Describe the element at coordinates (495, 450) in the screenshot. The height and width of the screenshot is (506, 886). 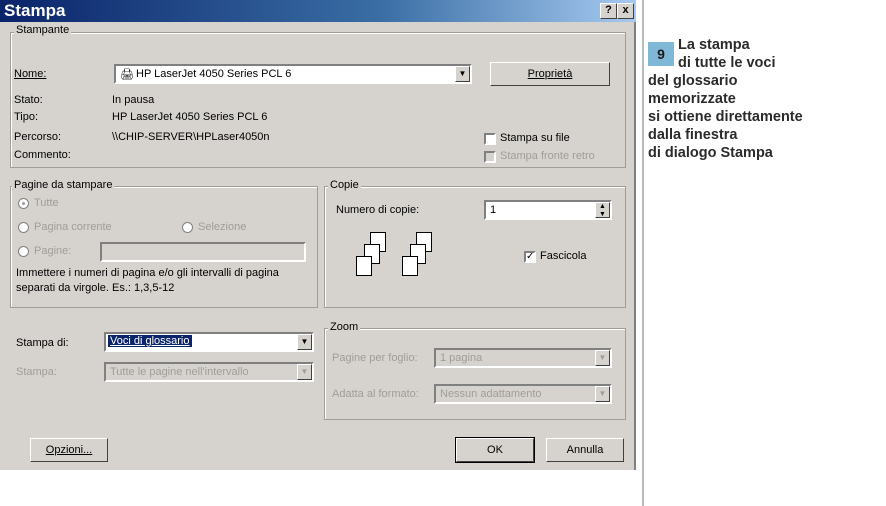
I see `ok-button: OK` at that location.